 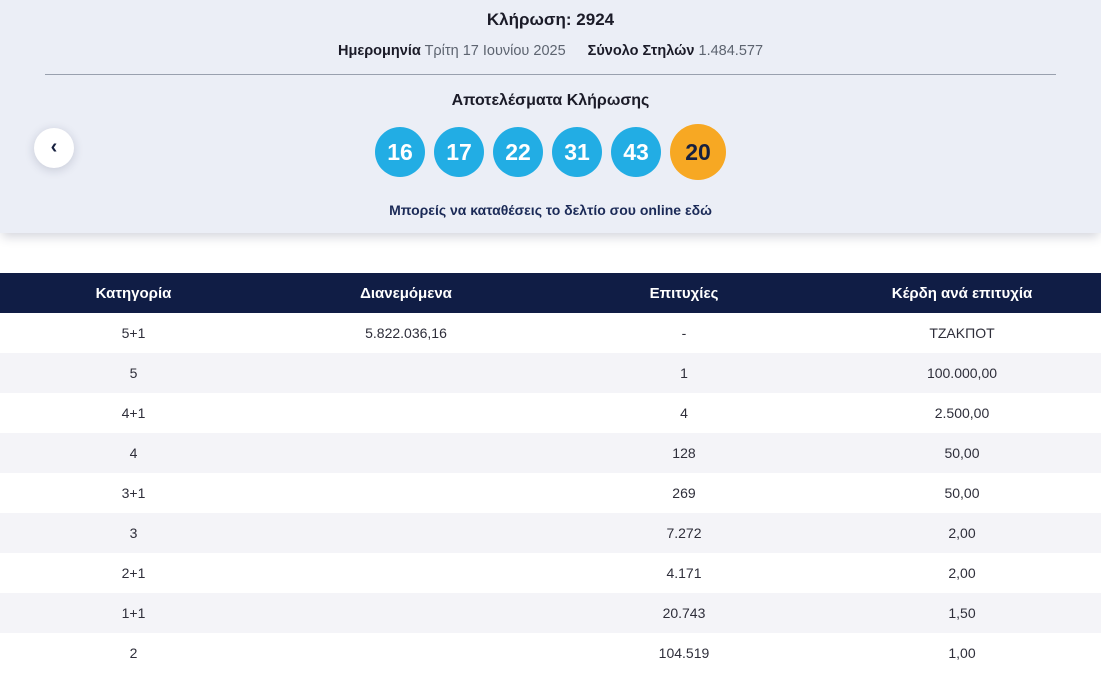 I want to click on table-row: 5+1 5.822.036,16 - ΤΖΑΚΠΟΤ, so click(x=550, y=333).